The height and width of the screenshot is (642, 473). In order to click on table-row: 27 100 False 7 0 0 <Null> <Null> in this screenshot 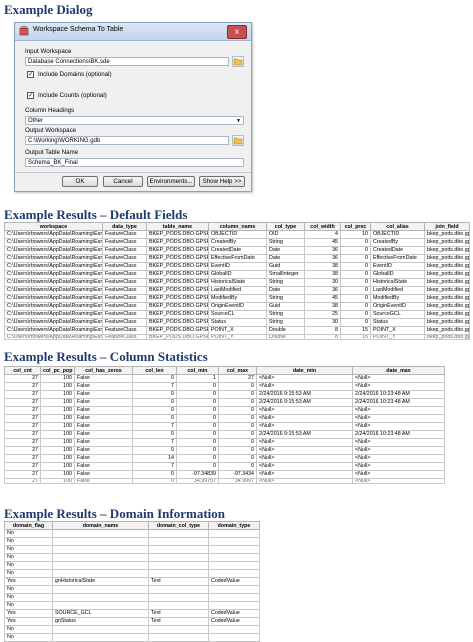, I will do `click(224, 466)`.